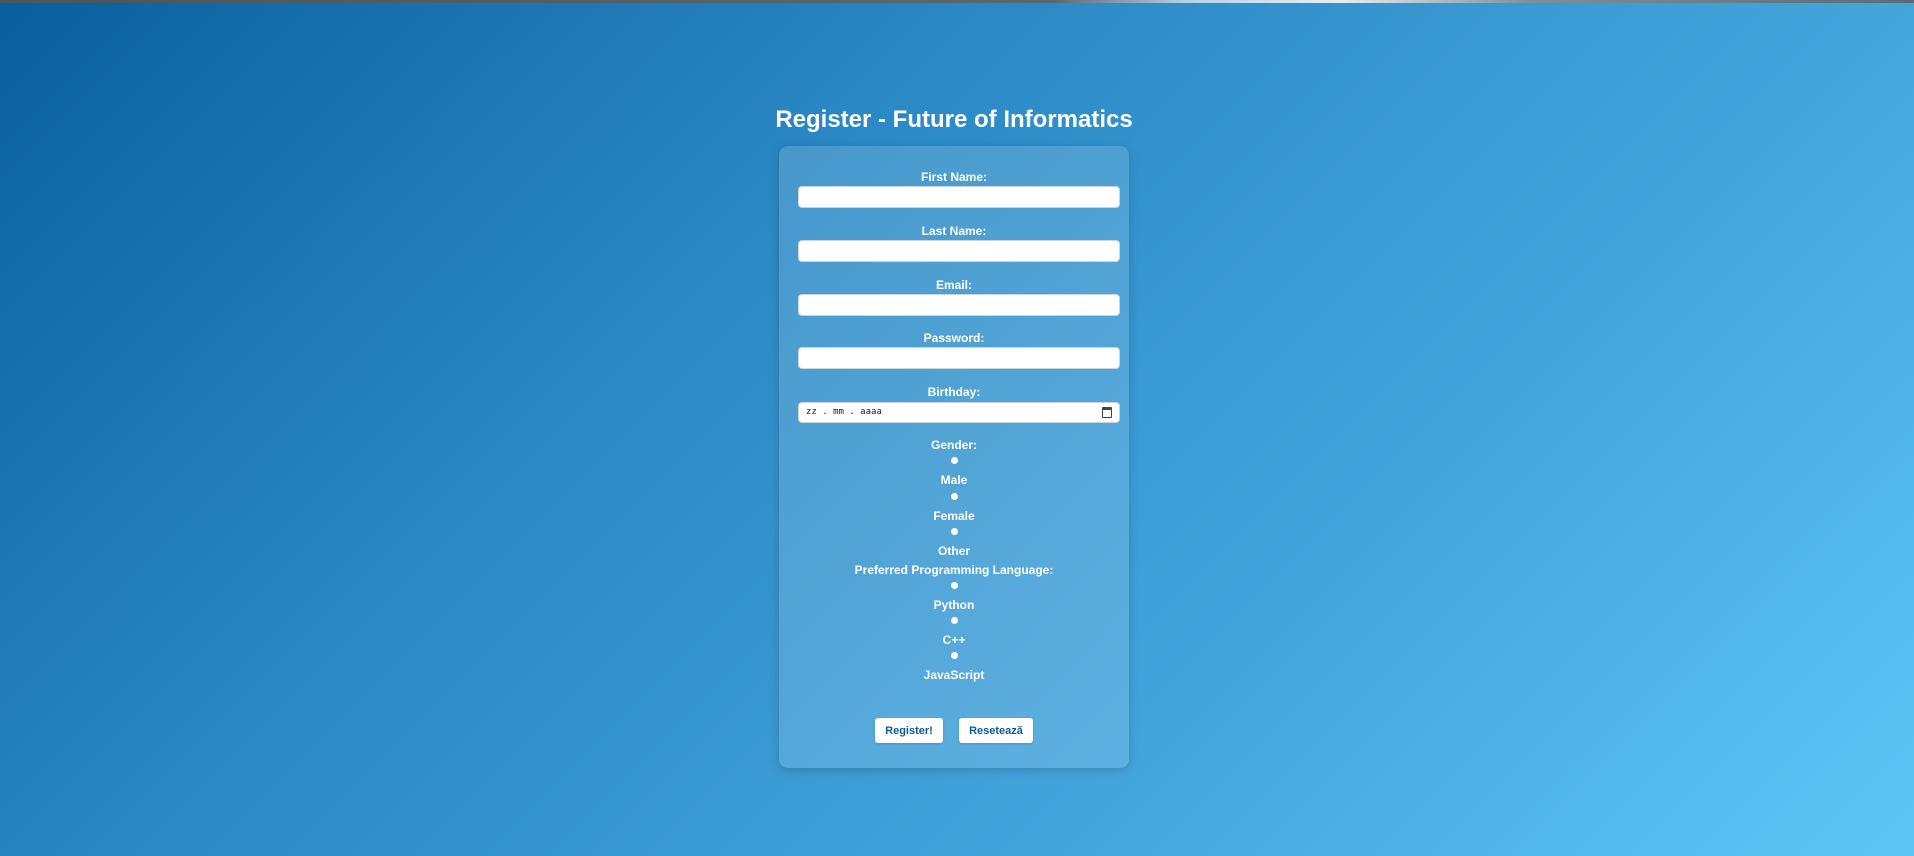 The height and width of the screenshot is (856, 1914). What do you see at coordinates (954, 551) in the screenshot?
I see `gender-option-other: Other` at bounding box center [954, 551].